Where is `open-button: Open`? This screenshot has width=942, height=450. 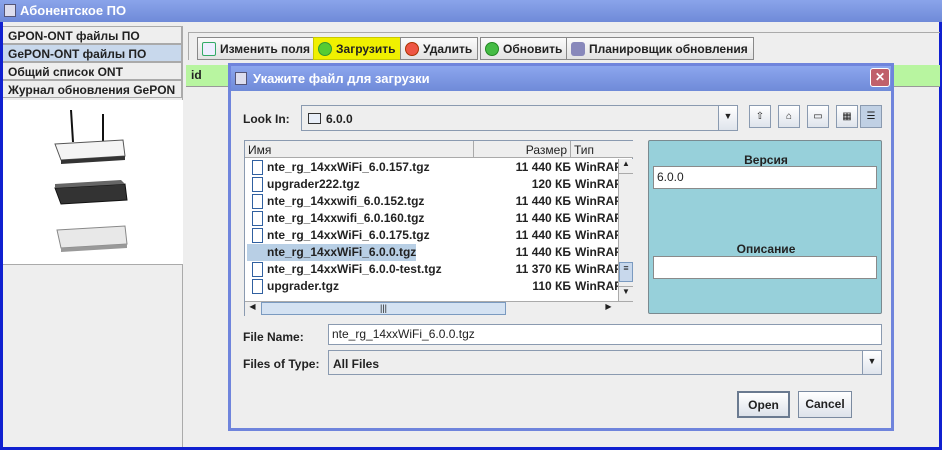
open-button: Open is located at coordinates (763, 404).